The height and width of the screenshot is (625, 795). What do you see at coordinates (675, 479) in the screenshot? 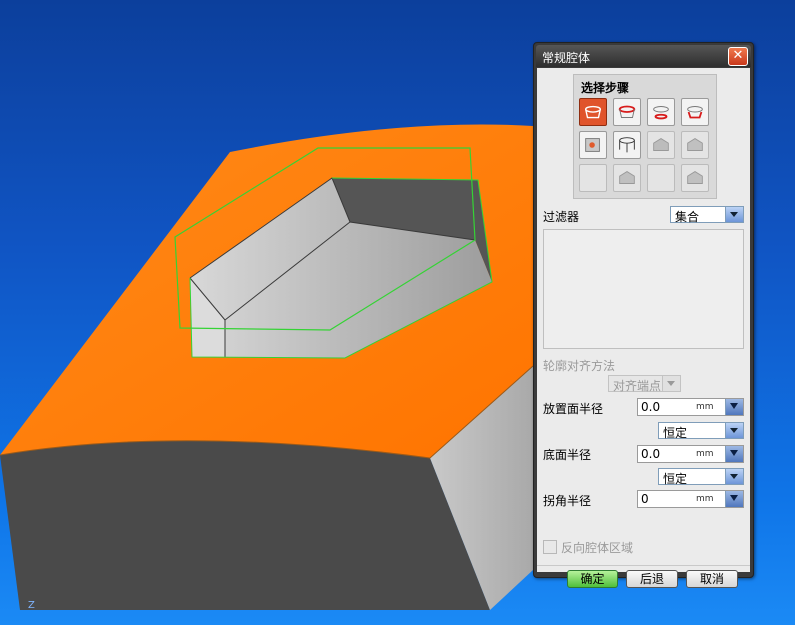
I see `floor-radius-mode: 恒定` at bounding box center [675, 479].